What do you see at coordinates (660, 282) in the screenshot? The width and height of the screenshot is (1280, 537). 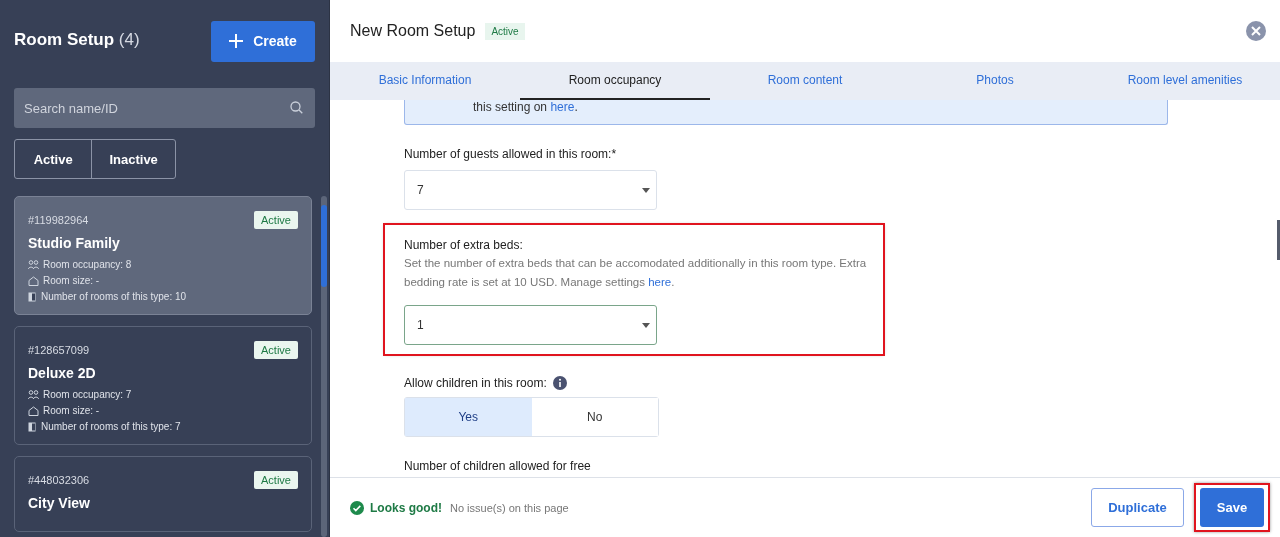 I see `here-link: here` at bounding box center [660, 282].